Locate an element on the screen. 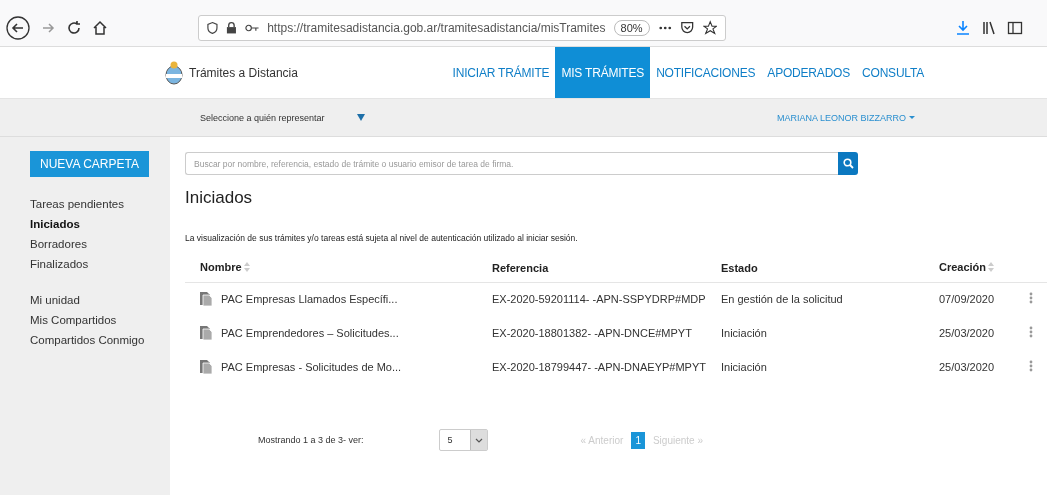  site-title: Trámites a Distancia is located at coordinates (243, 72).